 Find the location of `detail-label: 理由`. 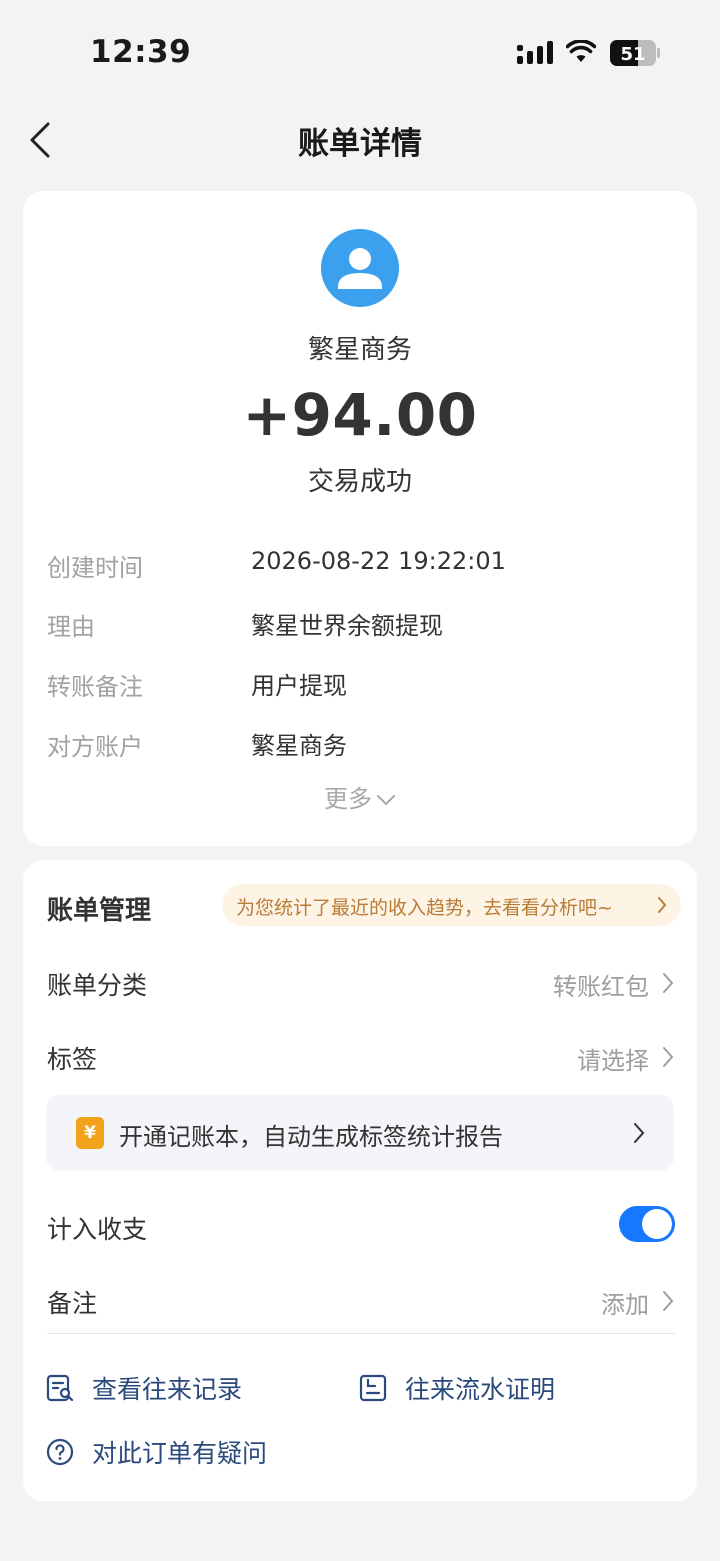

detail-label: 理由 is located at coordinates (71, 627).